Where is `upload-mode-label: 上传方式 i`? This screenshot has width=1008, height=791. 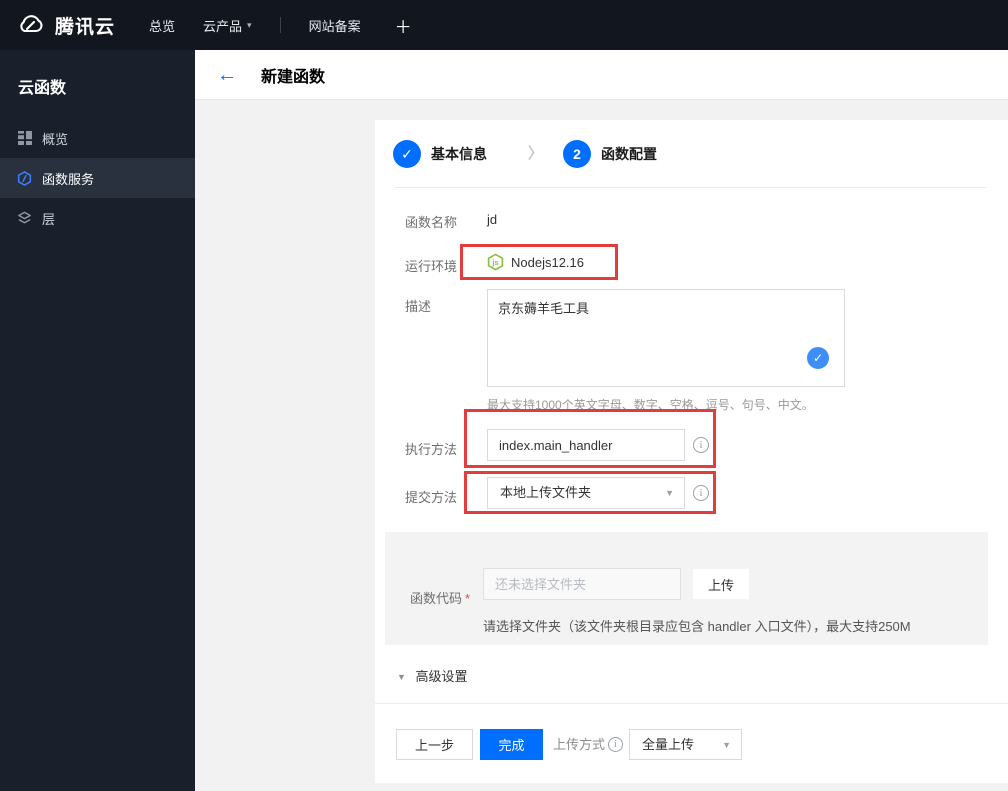 upload-mode-label: 上传方式 i is located at coordinates (588, 744).